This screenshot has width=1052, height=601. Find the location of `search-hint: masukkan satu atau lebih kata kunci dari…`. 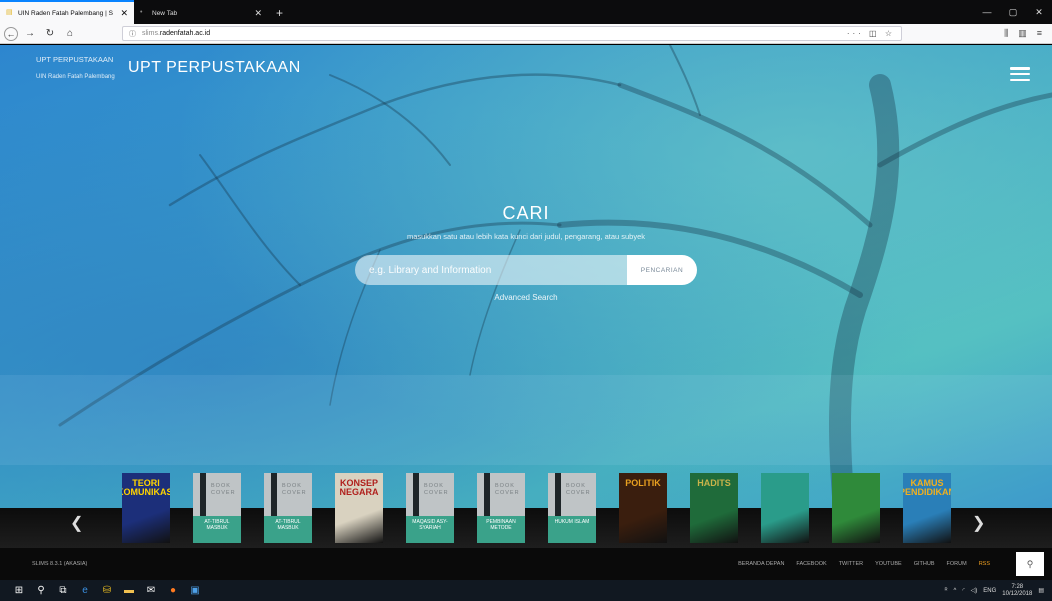

search-hint: masukkan satu atau lebih kata kunci dari… is located at coordinates (526, 236).